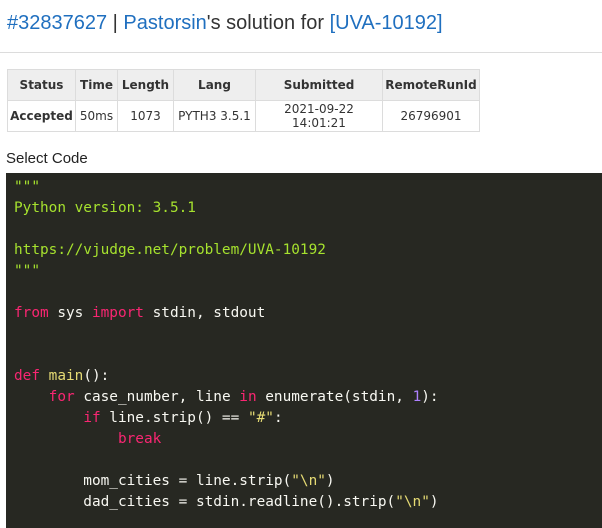 The height and width of the screenshot is (528, 602). What do you see at coordinates (139, 439) in the screenshot?
I see `code-line: break` at bounding box center [139, 439].